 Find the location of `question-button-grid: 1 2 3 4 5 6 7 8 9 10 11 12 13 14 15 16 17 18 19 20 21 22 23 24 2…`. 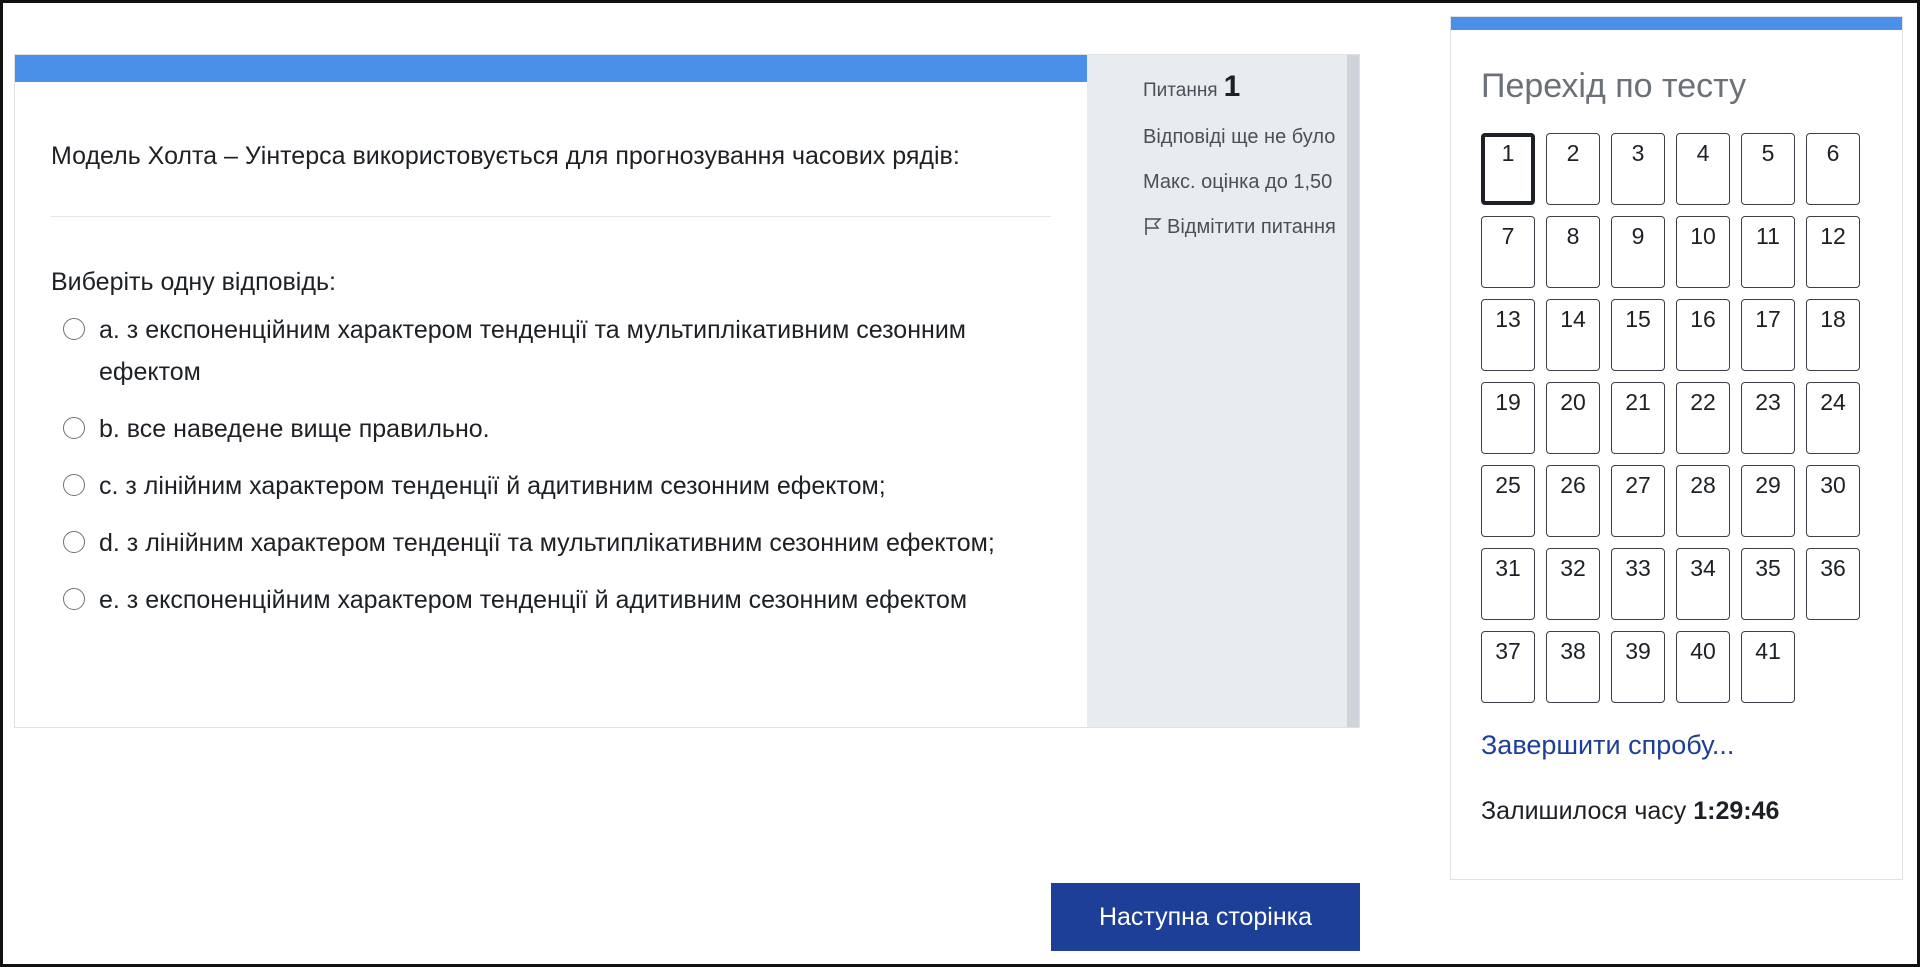

question-button-grid: 1 2 3 4 5 6 7 8 9 10 11 12 13 14 15 16 17 18 19 20 21 22 23 24 2… is located at coordinates (1681, 418).